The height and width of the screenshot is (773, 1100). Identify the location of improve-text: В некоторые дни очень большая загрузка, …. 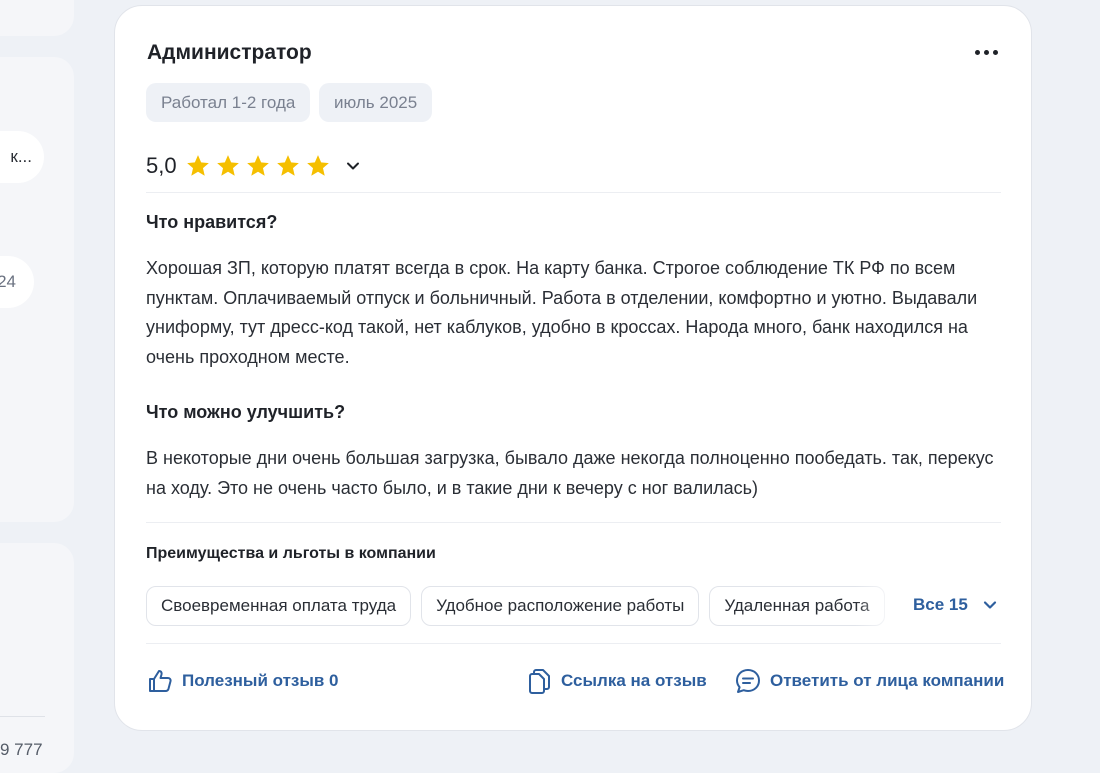
(570, 473).